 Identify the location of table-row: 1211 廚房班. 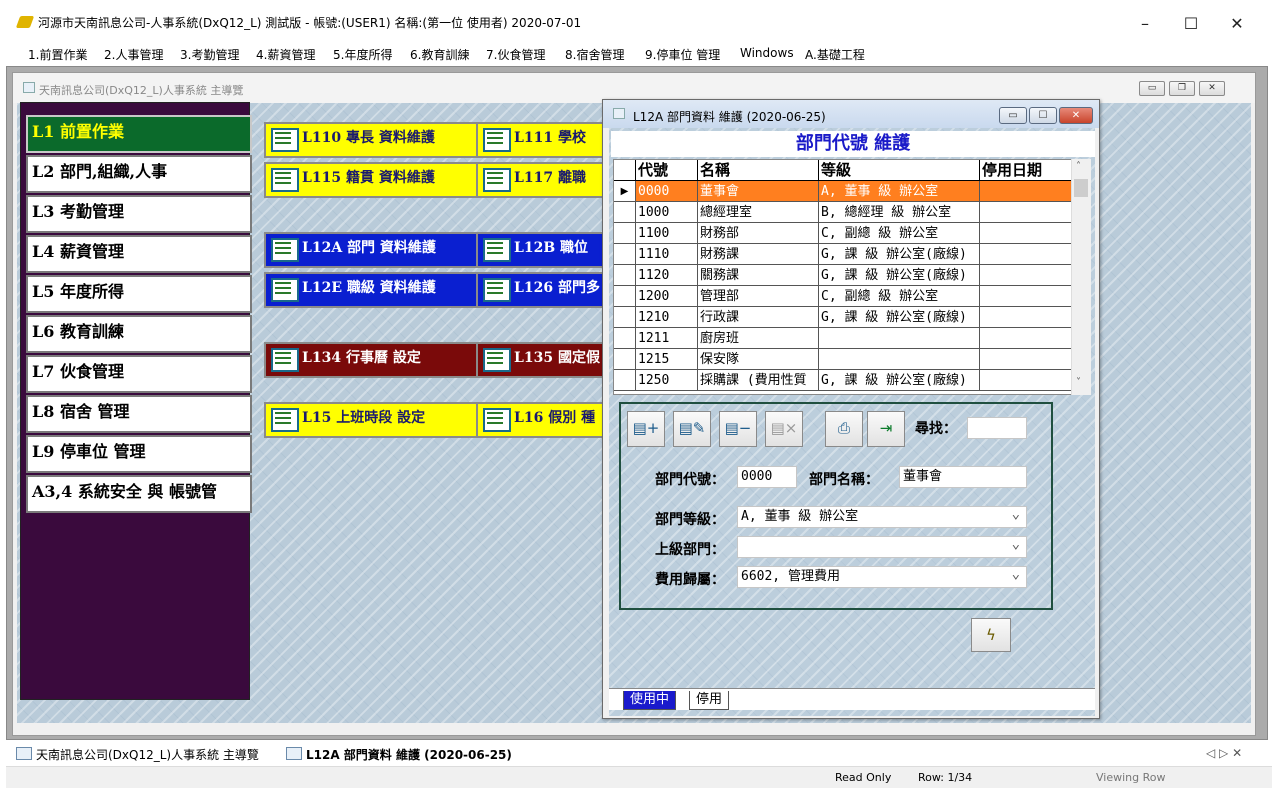
(844, 338).